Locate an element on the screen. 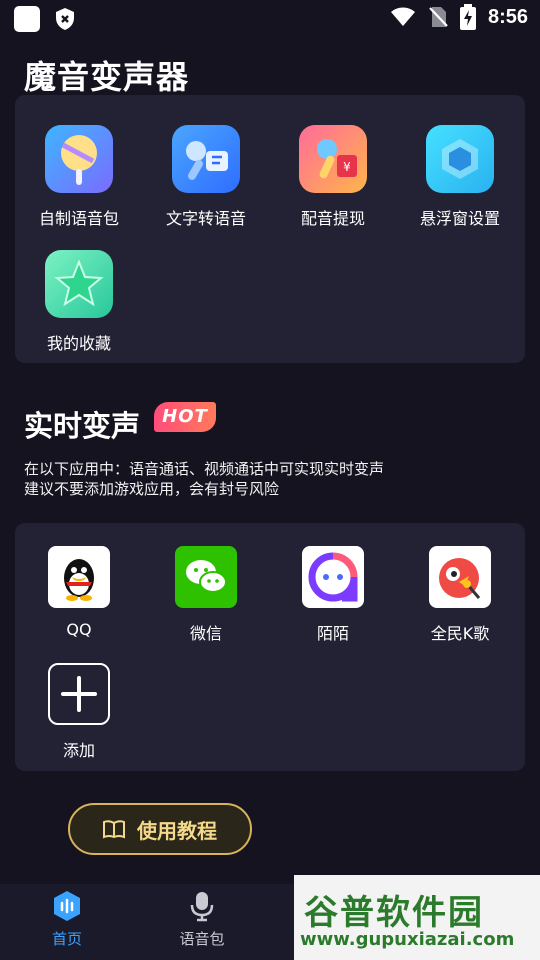 The image size is (540, 960). app-wechat: 微信 is located at coordinates (206, 595).